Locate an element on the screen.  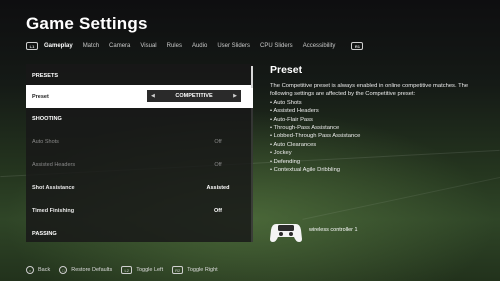
tab-user-sliders: User Sliders is located at coordinates (233, 46).